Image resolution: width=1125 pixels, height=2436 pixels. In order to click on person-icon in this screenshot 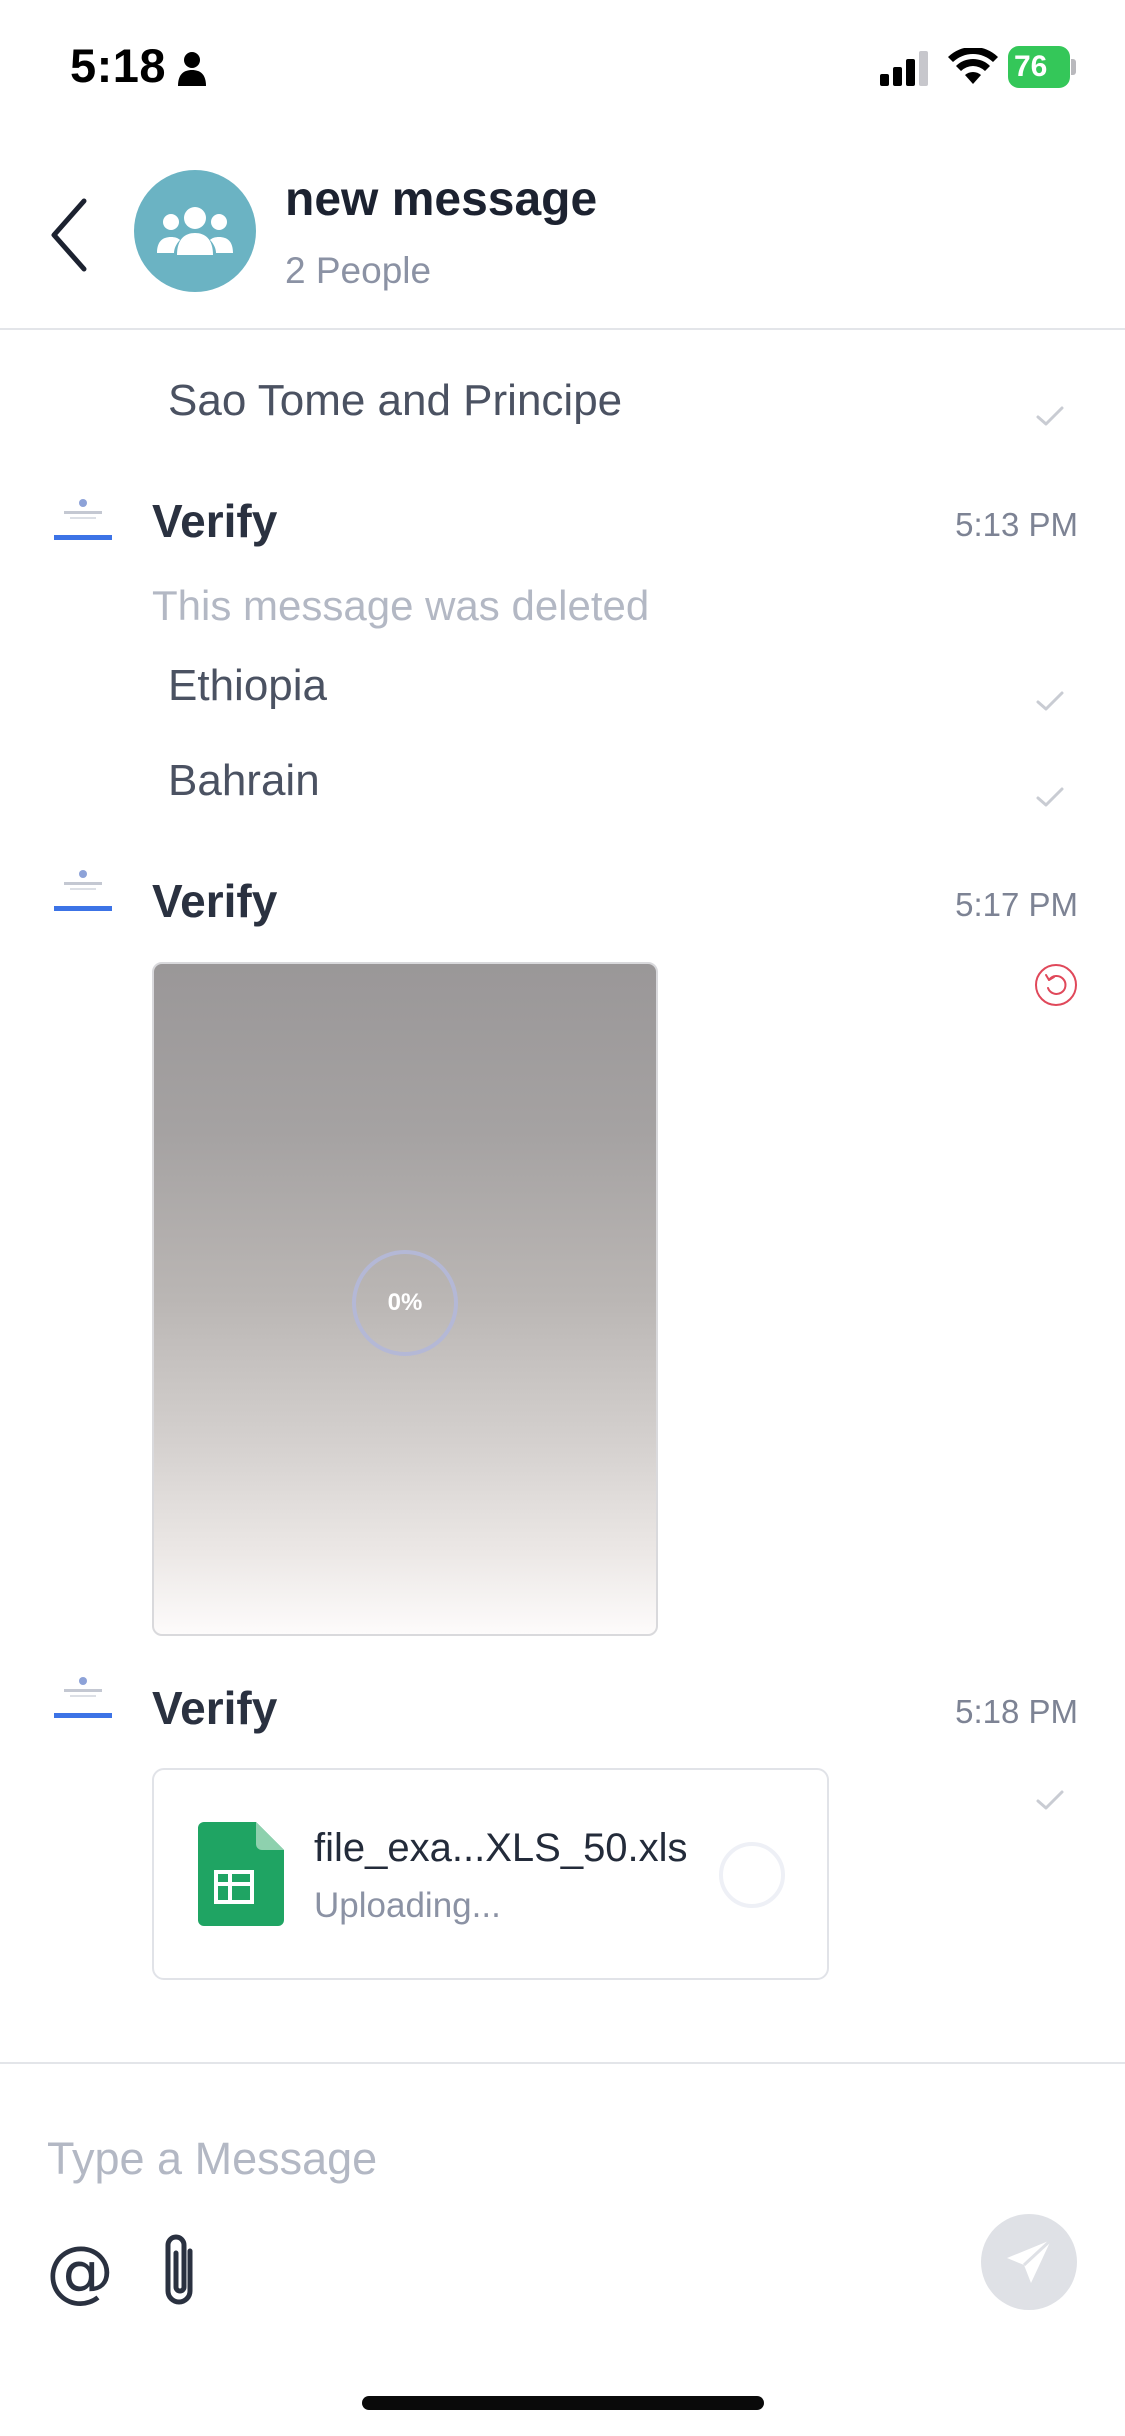, I will do `click(192, 69)`.